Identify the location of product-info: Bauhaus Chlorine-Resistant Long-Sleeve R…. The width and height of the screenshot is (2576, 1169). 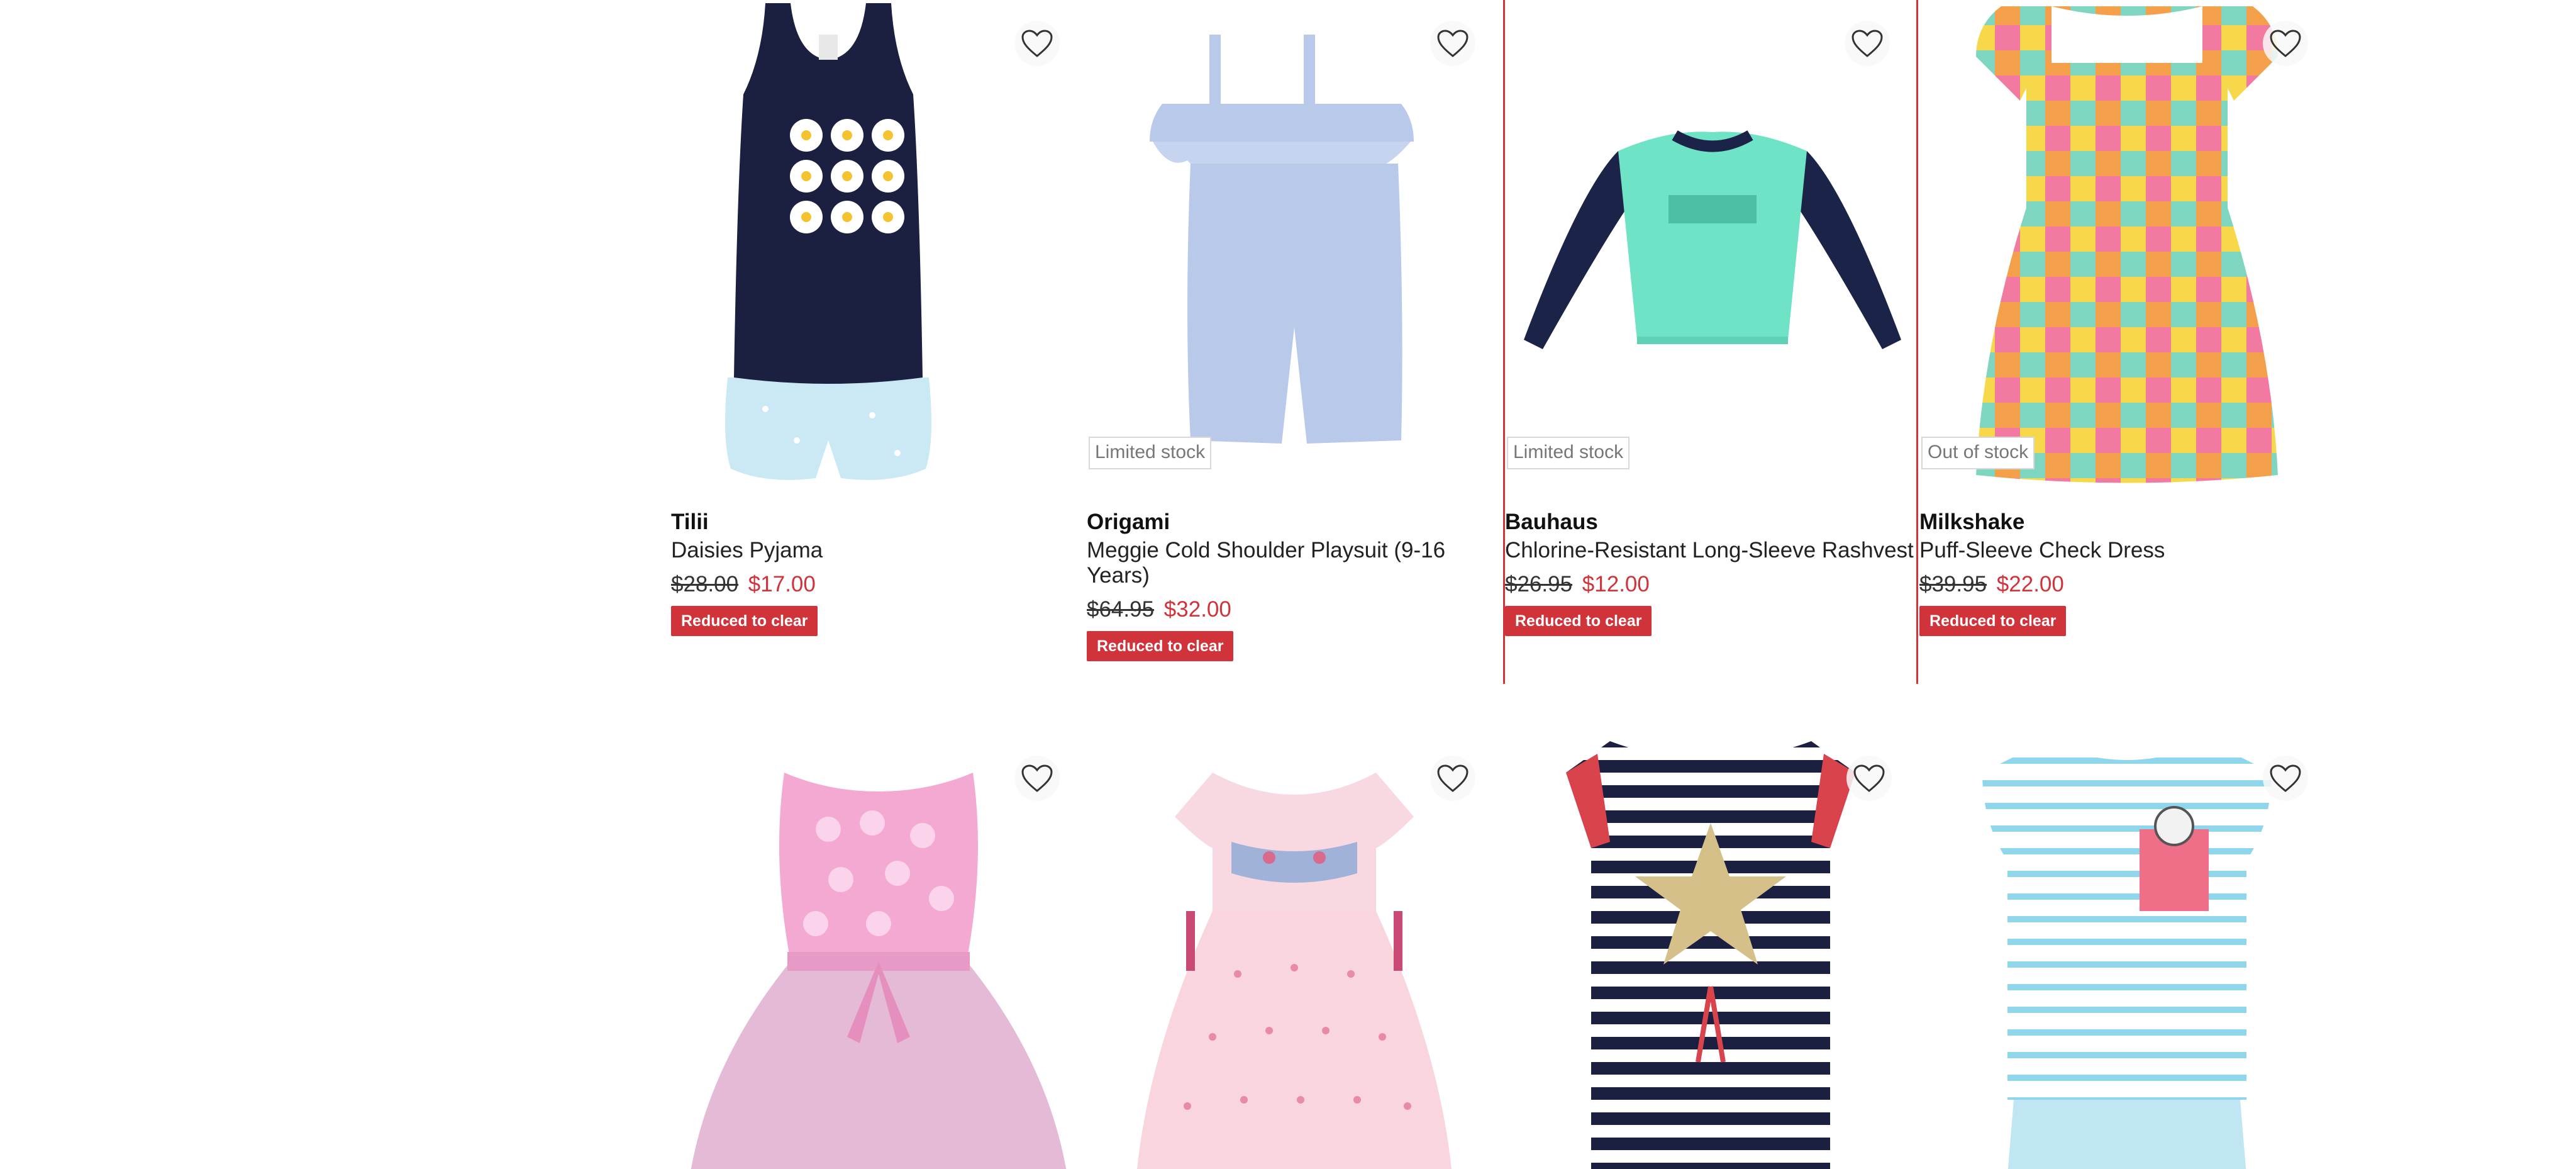
(1712, 572).